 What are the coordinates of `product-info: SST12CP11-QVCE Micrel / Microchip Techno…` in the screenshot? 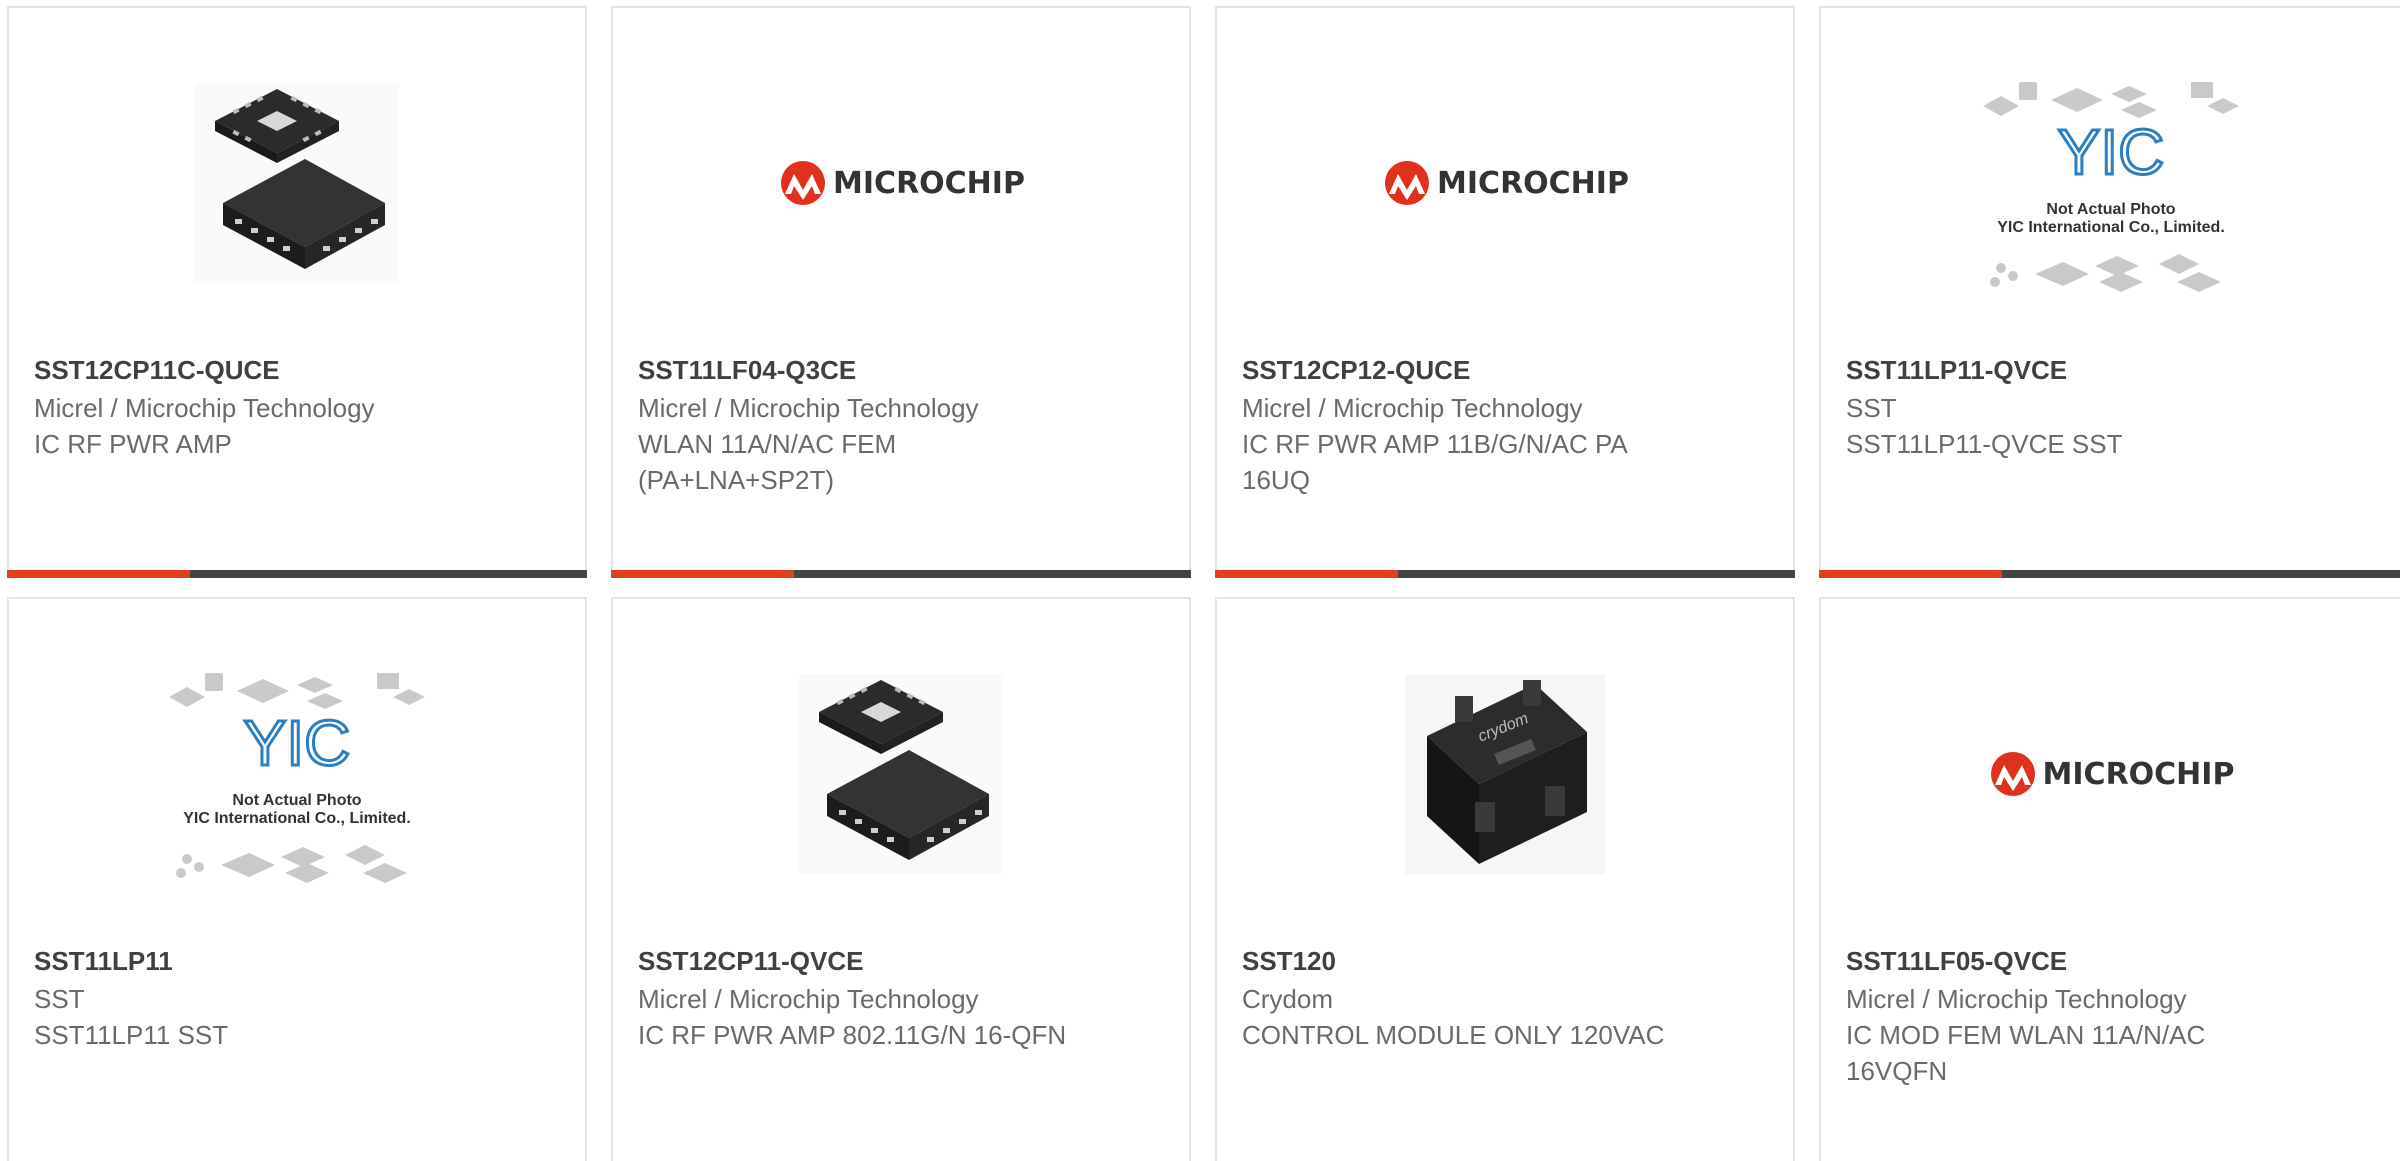 It's located at (863, 997).